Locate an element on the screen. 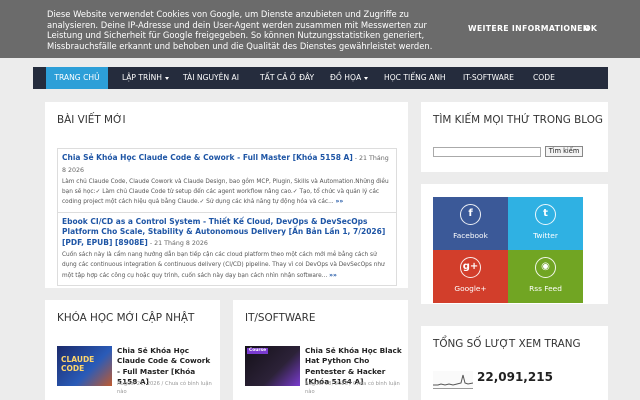 This screenshot has width=640, height=400. recent-posts-title: BÀI VIẾT MỚI is located at coordinates (91, 120).